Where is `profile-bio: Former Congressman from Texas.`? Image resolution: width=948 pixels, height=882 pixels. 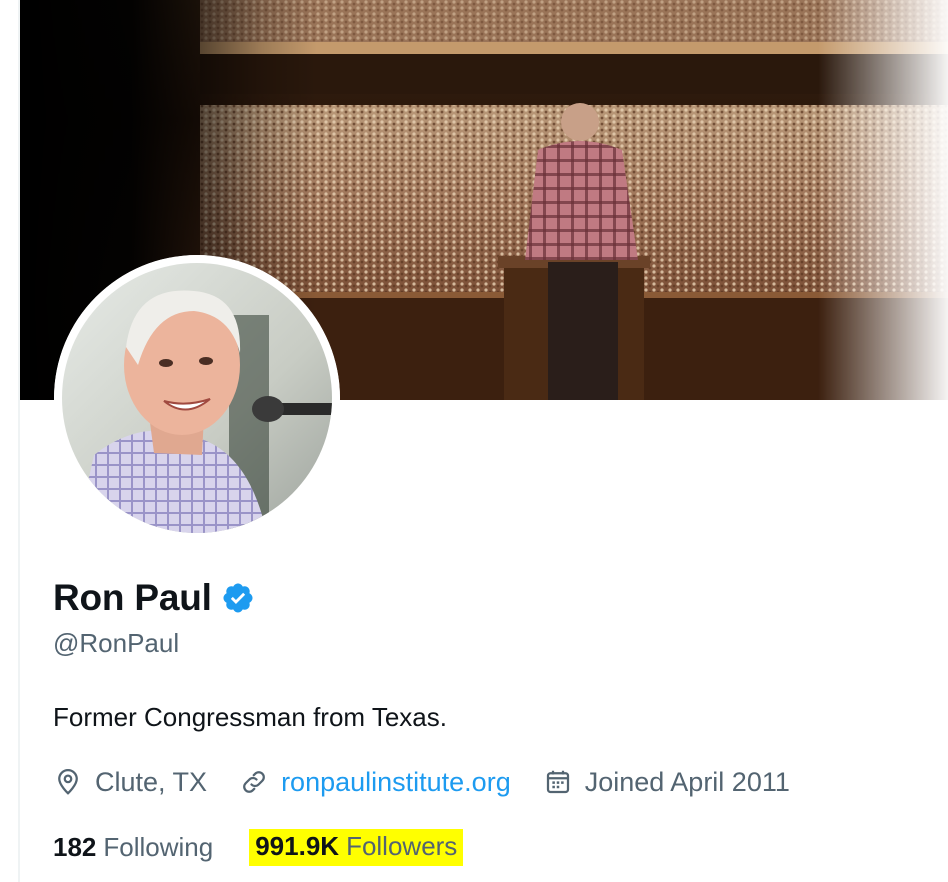
profile-bio: Former Congressman from Texas. is located at coordinates (250, 717).